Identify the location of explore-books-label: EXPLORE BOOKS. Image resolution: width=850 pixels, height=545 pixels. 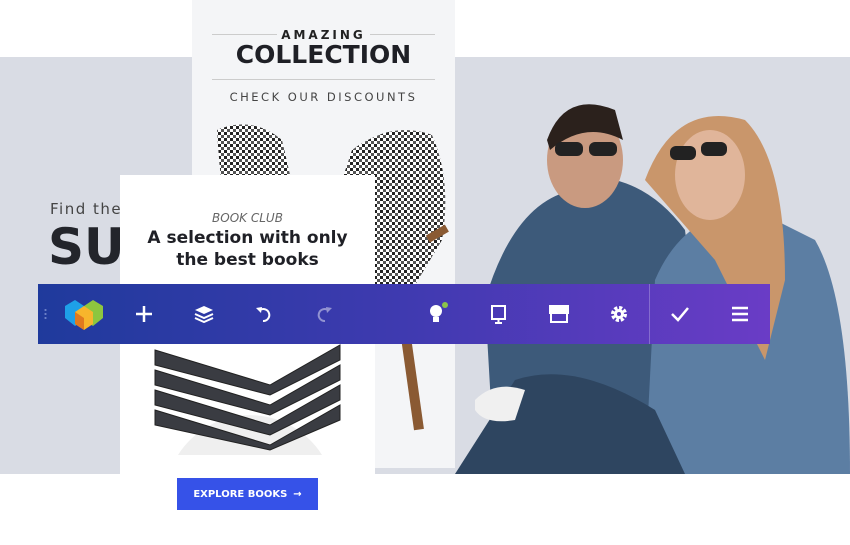
(240, 494).